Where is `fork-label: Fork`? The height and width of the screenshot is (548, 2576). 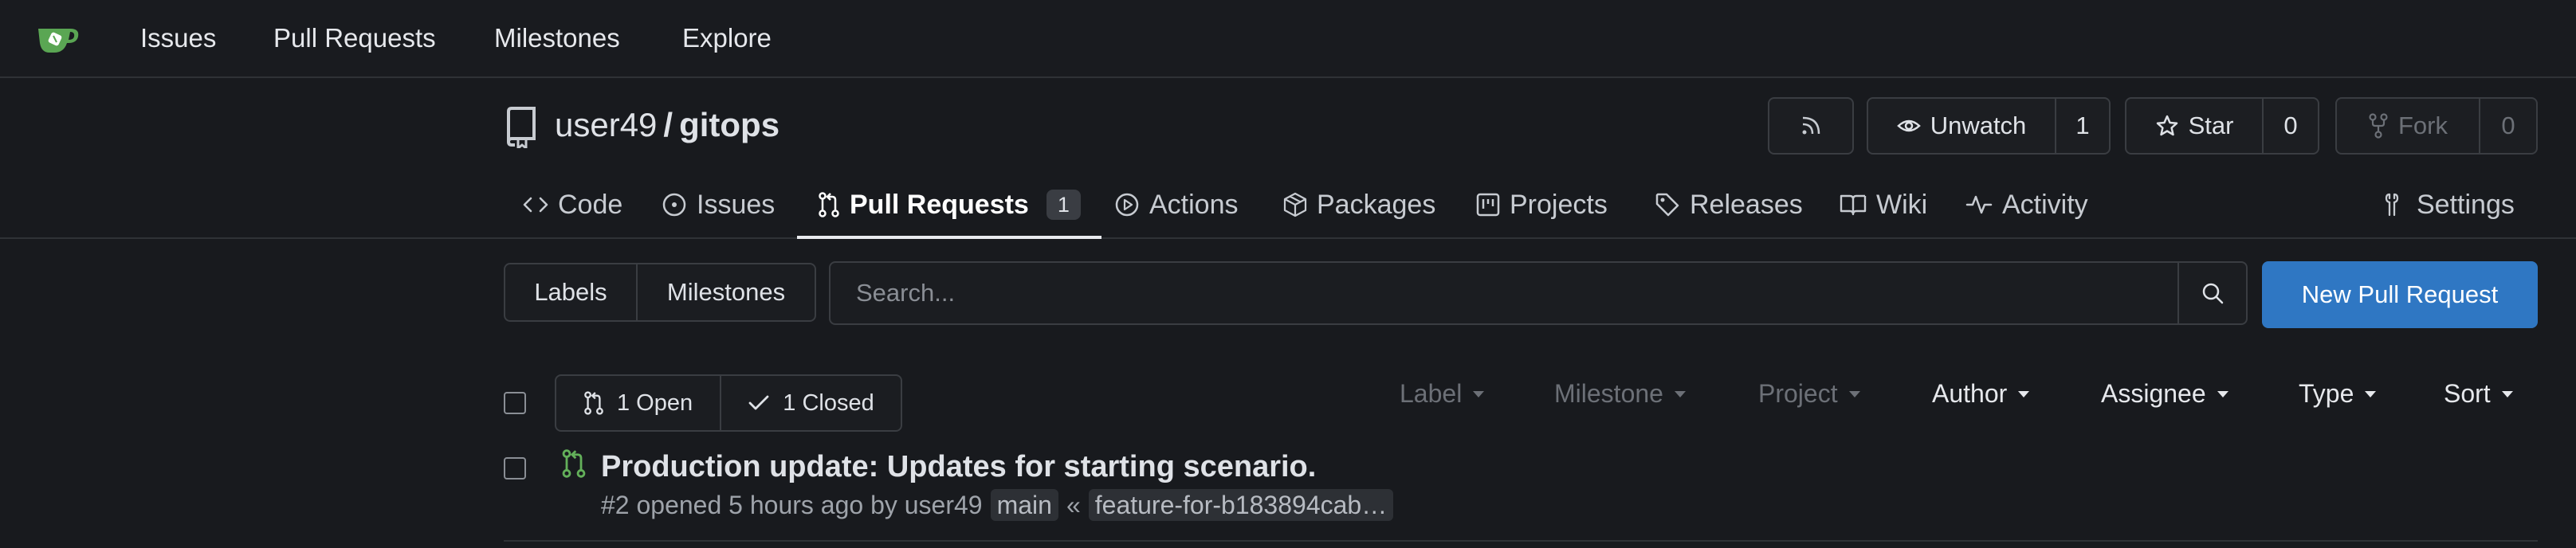
fork-label: Fork is located at coordinates (2423, 125).